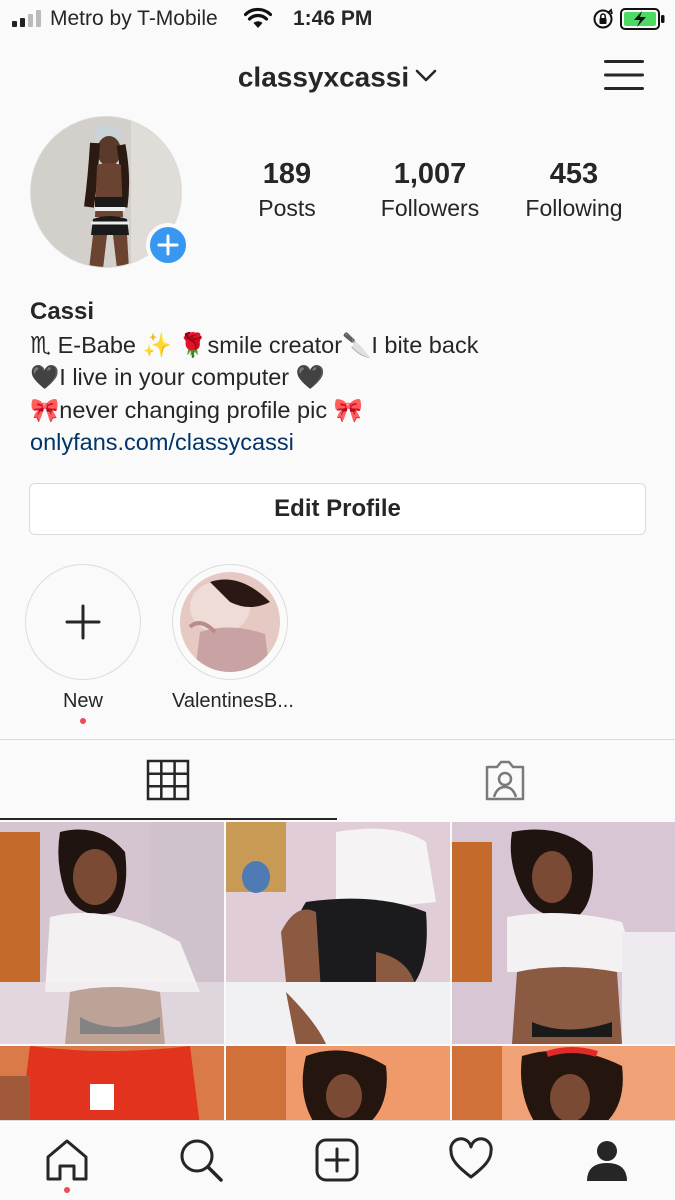  I want to click on profile-icon, so click(607, 1161).